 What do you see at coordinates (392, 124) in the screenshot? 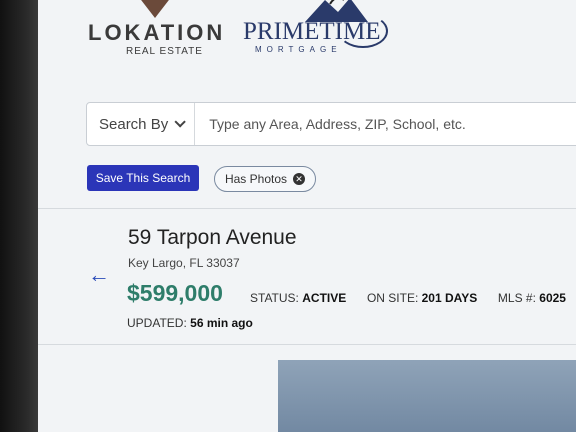
I see `search-input` at bounding box center [392, 124].